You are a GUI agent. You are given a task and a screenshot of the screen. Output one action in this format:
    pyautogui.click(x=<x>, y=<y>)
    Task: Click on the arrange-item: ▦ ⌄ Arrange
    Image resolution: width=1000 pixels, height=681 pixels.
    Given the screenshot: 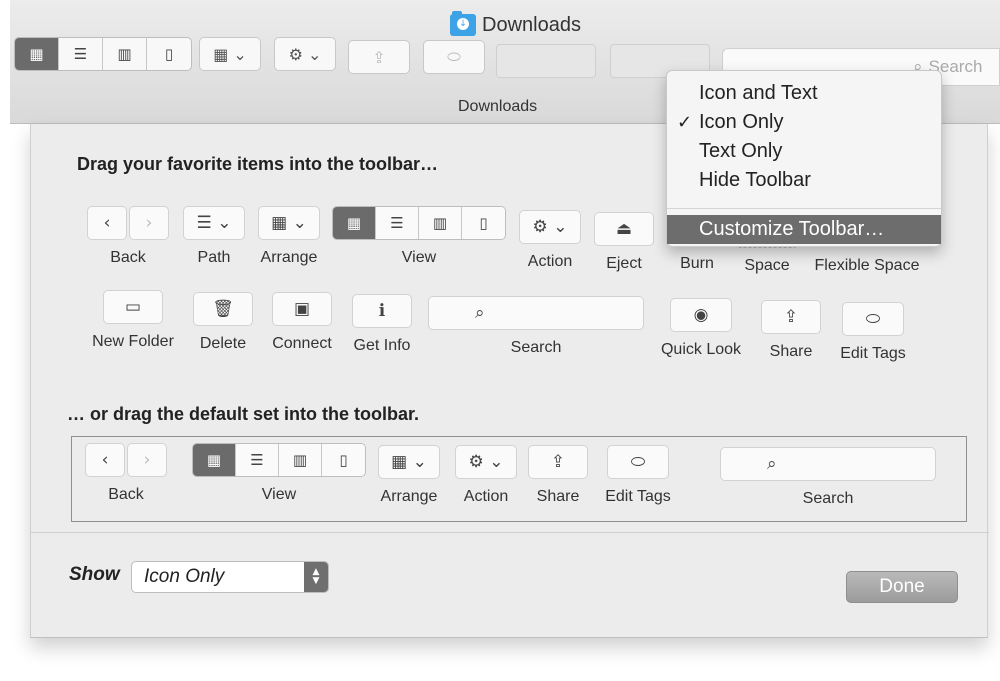 What is the action you would take?
    pyautogui.click(x=289, y=236)
    